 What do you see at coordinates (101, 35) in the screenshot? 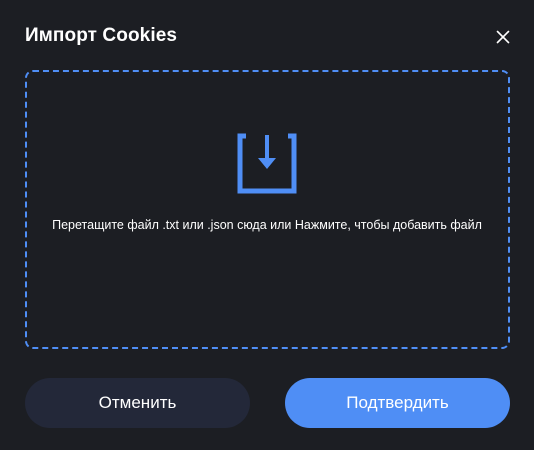
I see `dialog-title: Импорт Cookies` at bounding box center [101, 35].